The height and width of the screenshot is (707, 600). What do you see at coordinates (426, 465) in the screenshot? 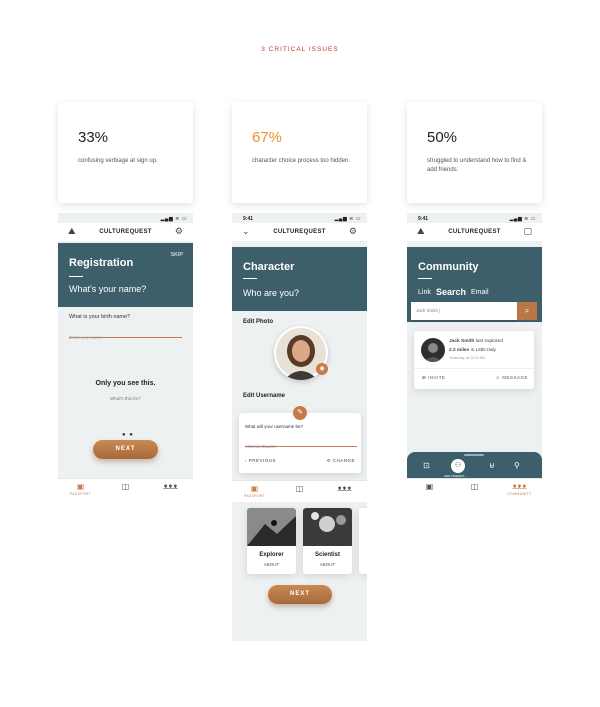
I see `gift-icon: ⊡` at bounding box center [426, 465].